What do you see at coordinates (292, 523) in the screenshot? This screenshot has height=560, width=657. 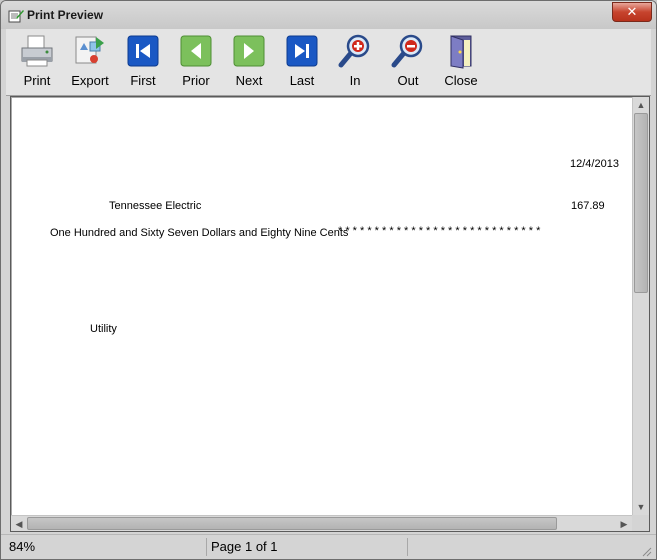 I see `horizontal-scroll-thumb` at bounding box center [292, 523].